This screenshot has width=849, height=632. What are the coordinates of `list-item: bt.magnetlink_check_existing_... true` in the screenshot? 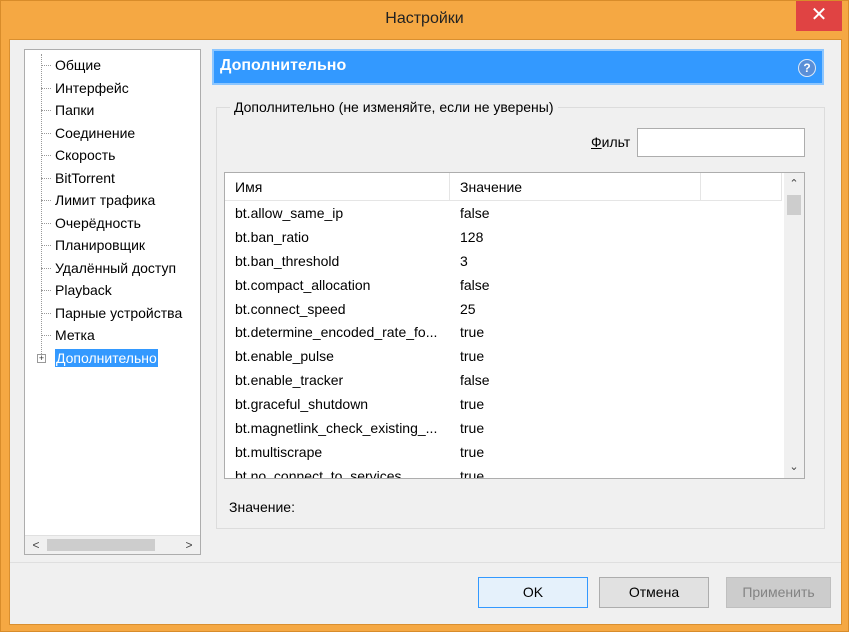 It's located at (503, 428).